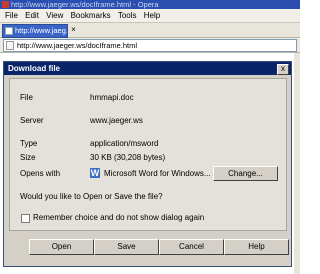 The height and width of the screenshot is (274, 320). What do you see at coordinates (126, 247) in the screenshot?
I see `save-button: Save` at bounding box center [126, 247].